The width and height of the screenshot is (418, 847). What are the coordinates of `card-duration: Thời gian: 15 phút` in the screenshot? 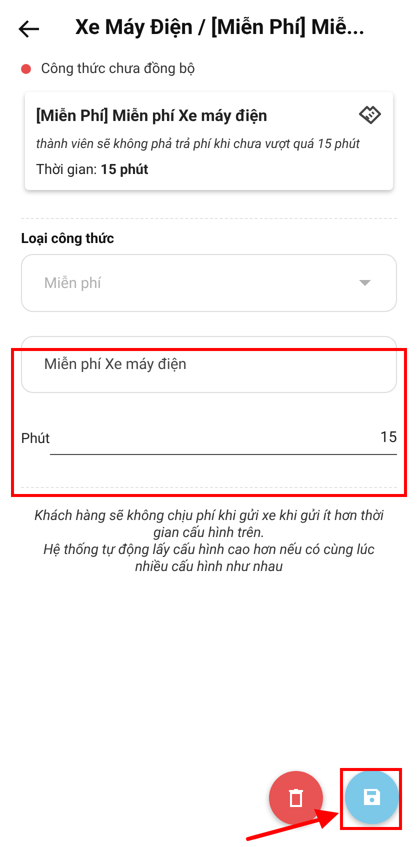 It's located at (93, 170).